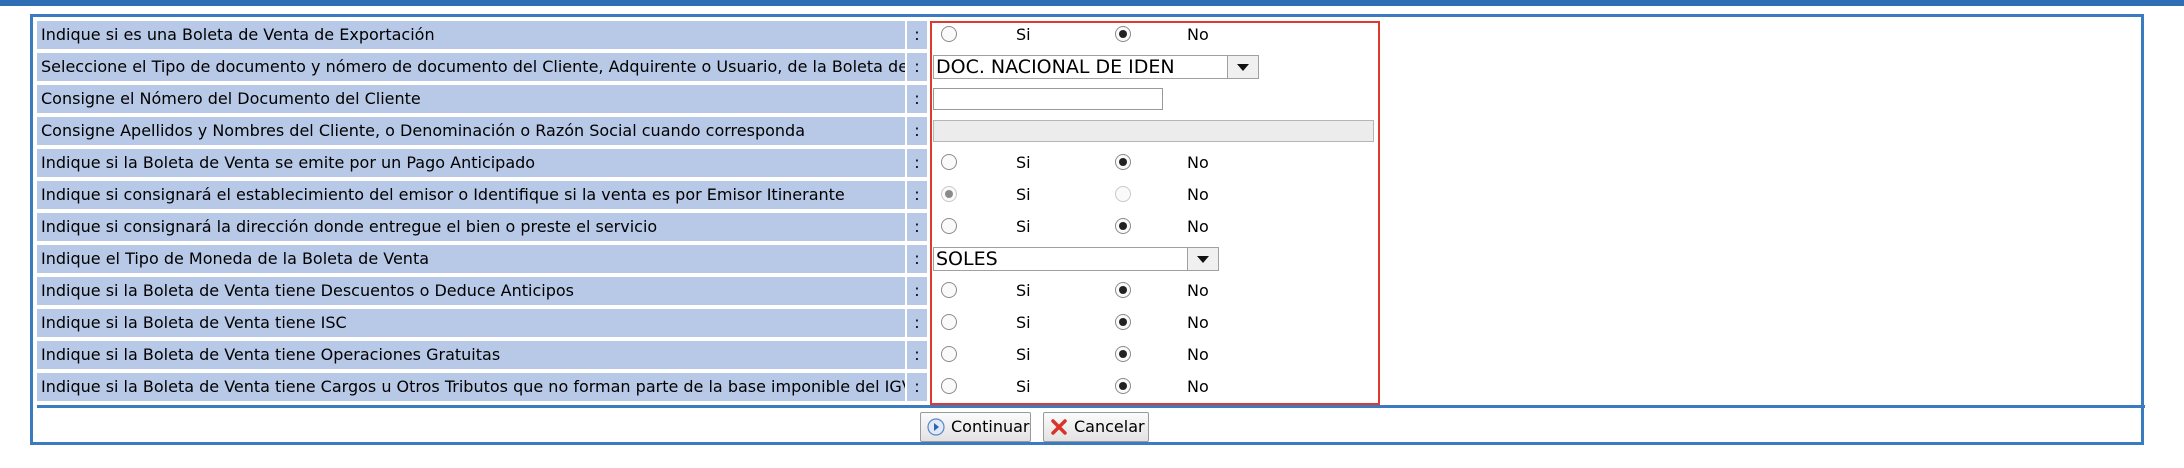 This screenshot has height=468, width=2184. I want to click on continuar-label: Continuar, so click(990, 426).